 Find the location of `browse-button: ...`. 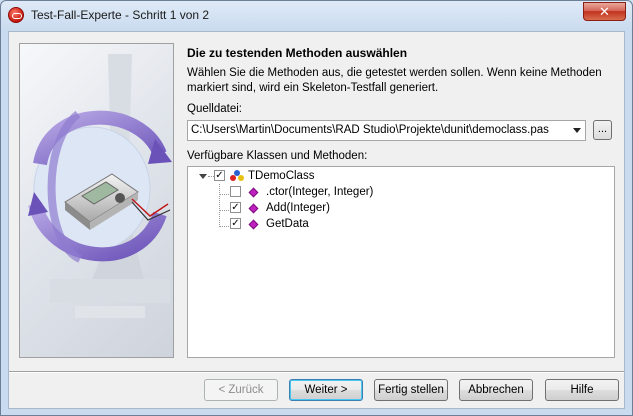

browse-button: ... is located at coordinates (602, 130).